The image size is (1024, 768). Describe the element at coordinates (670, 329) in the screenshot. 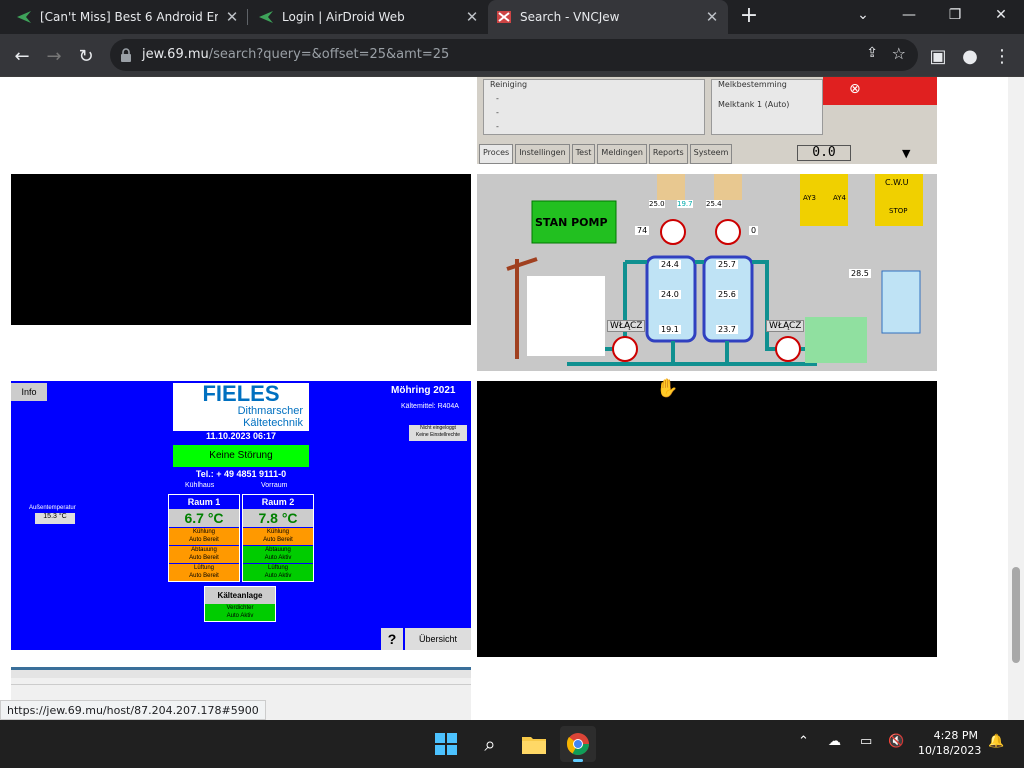

I see `tank1-bottom: 19.1` at that location.